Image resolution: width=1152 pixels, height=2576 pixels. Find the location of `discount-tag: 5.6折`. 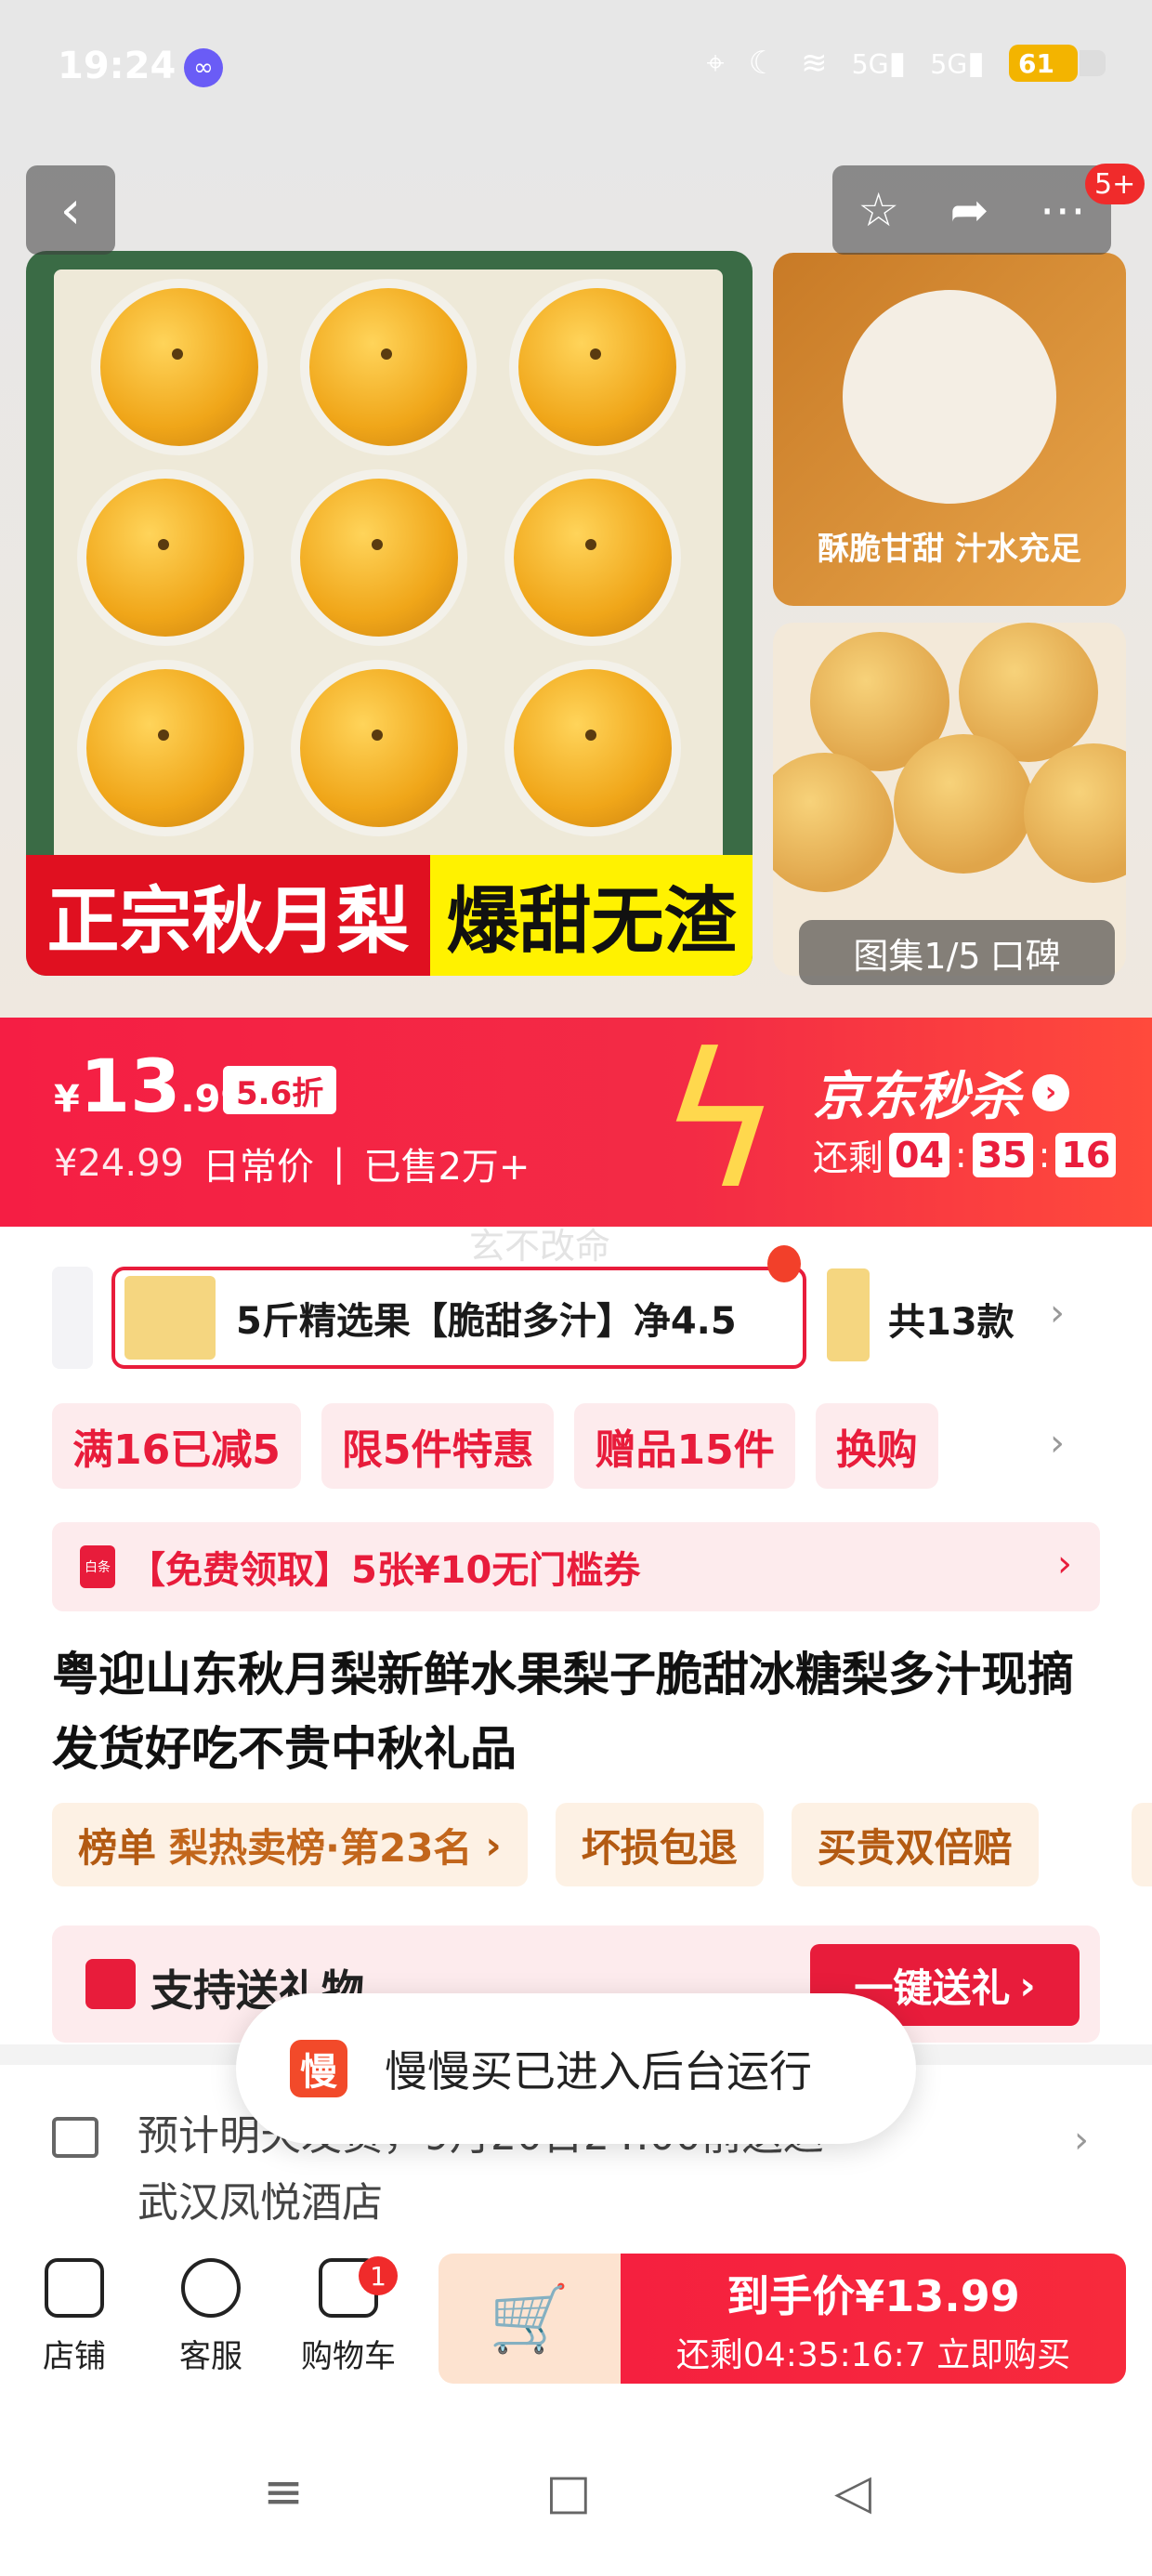

discount-tag: 5.6折 is located at coordinates (280, 1090).